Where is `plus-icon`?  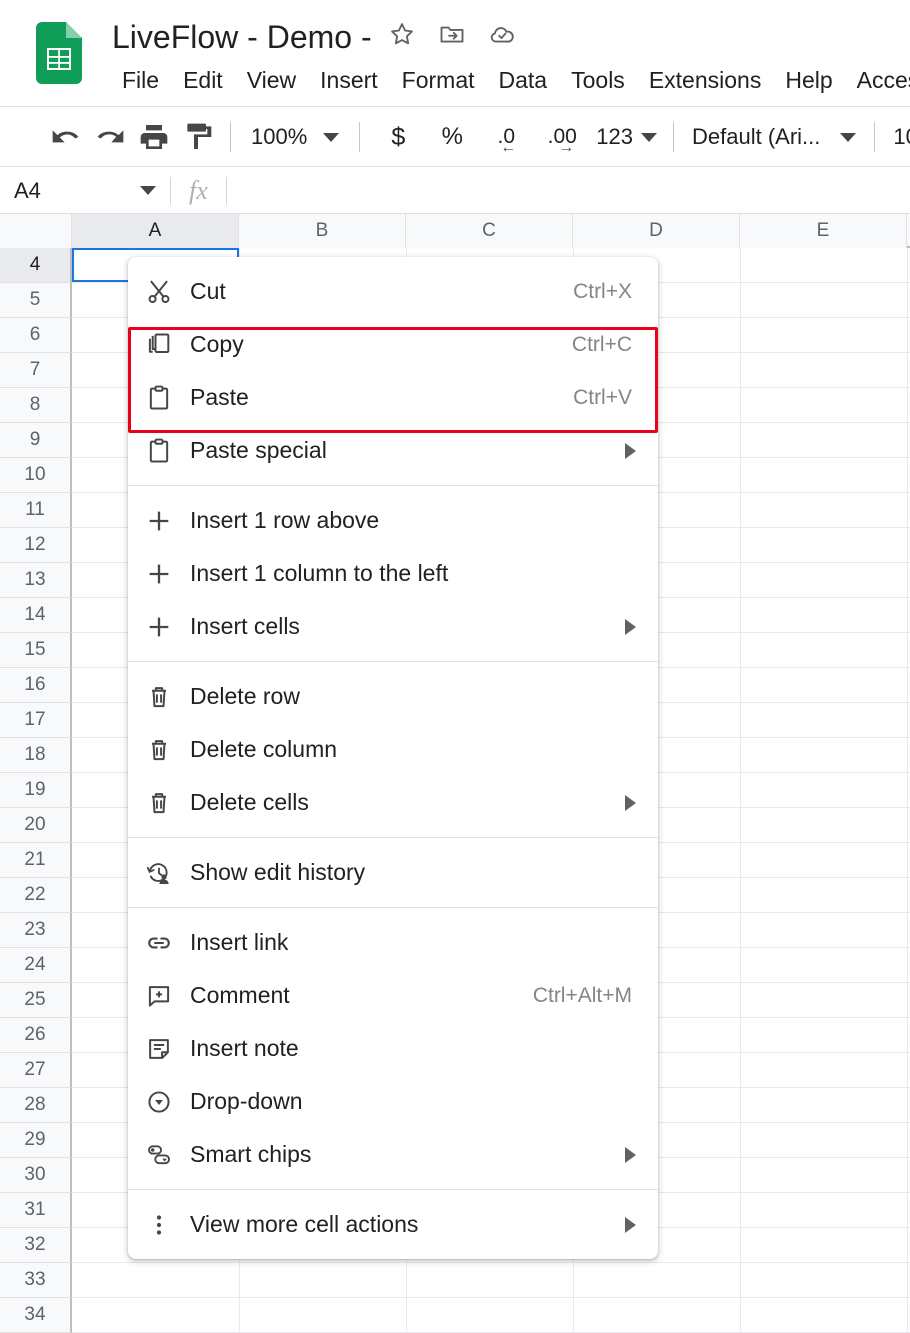
plus-icon is located at coordinates (159, 521).